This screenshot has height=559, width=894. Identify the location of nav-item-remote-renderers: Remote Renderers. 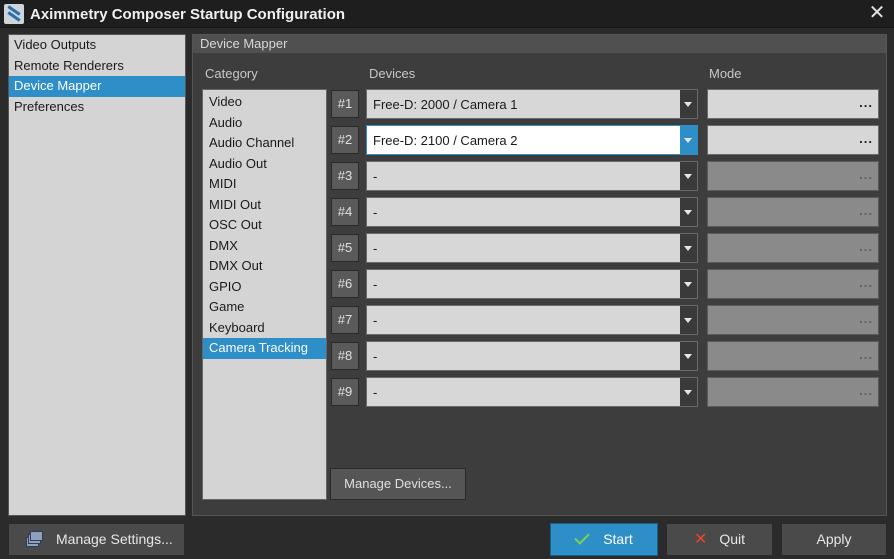
(97, 66).